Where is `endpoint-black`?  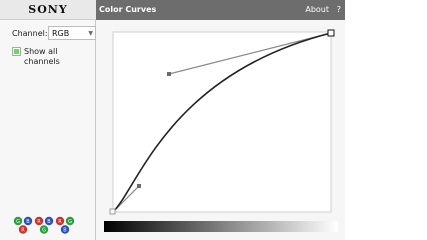 endpoint-black is located at coordinates (112, 211).